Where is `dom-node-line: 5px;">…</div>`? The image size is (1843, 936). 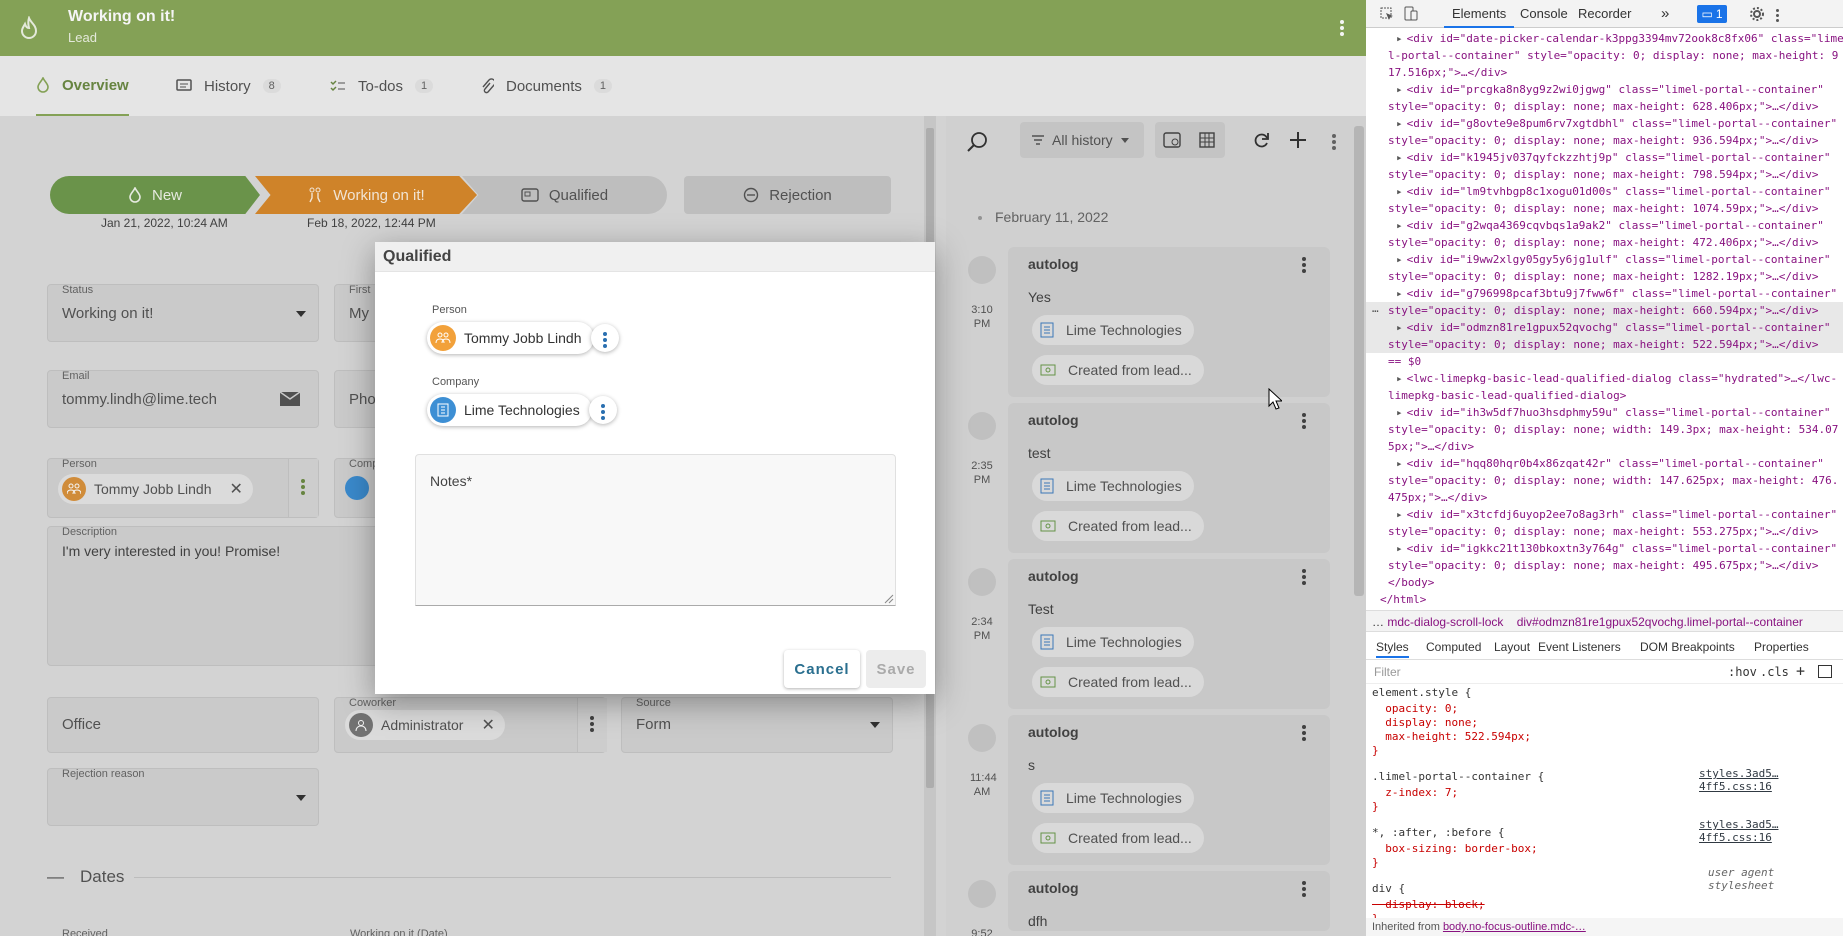
dom-node-line: 5px;">…</div> is located at coordinates (1604, 446).